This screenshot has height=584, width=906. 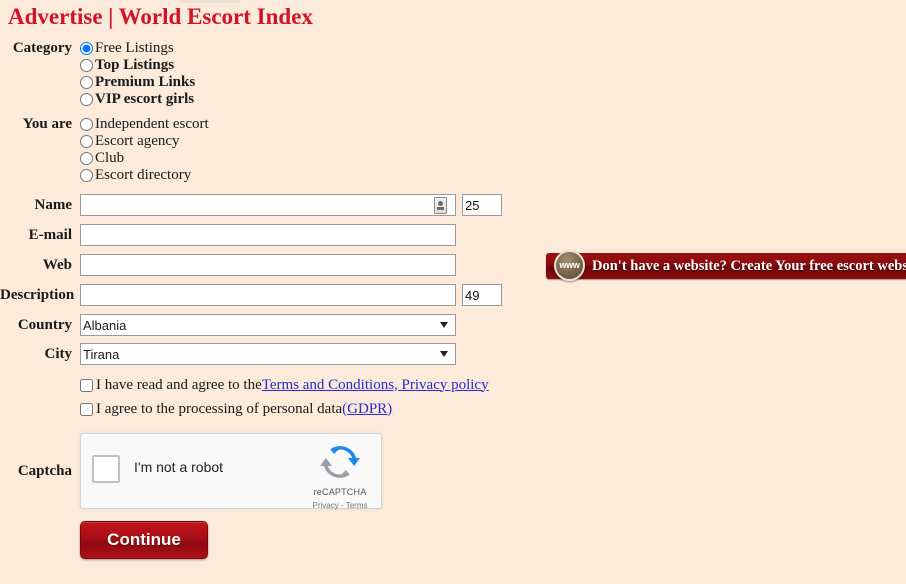 I want to click on email-input, so click(x=268, y=235).